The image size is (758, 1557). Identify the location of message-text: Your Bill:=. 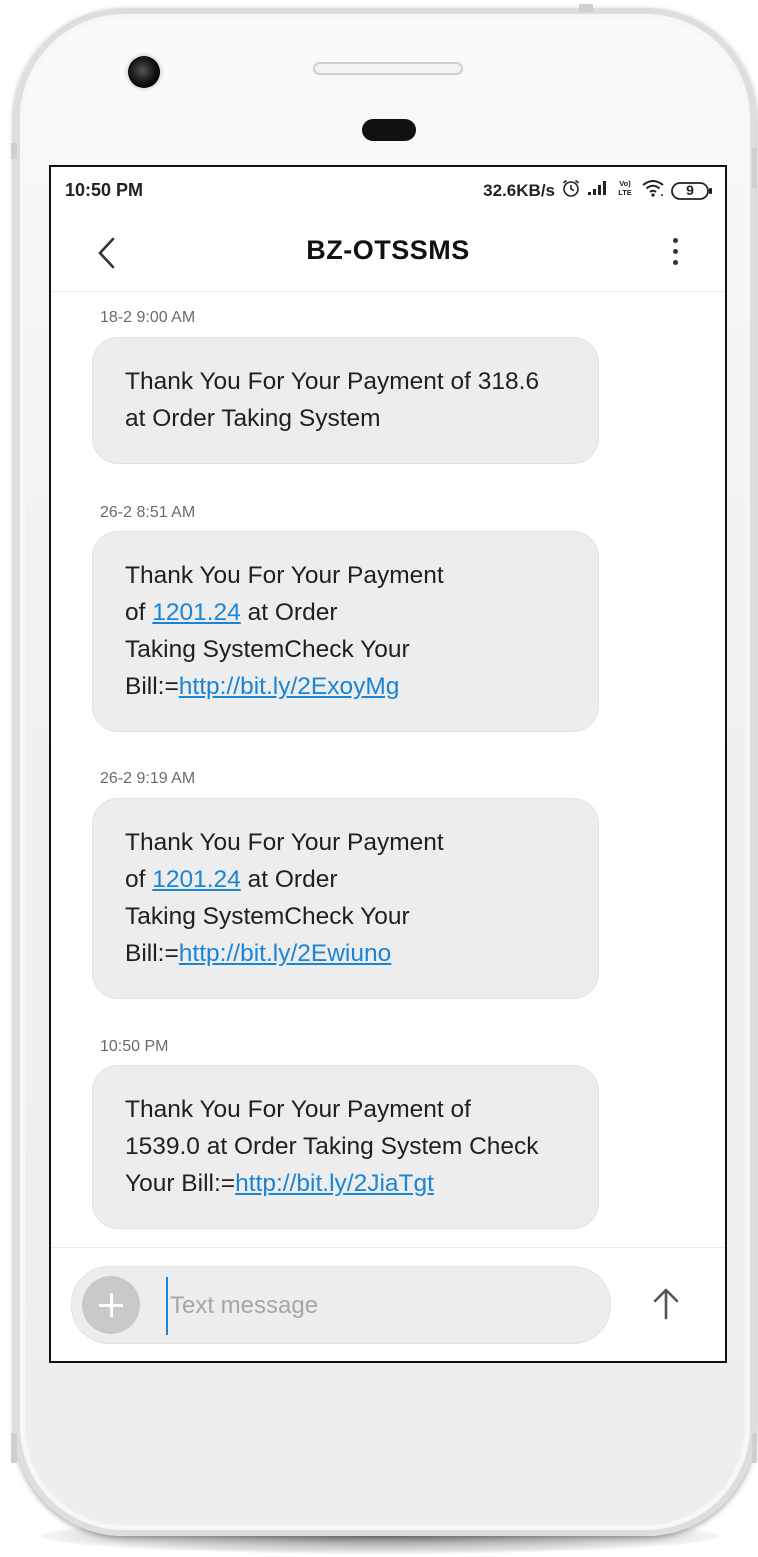
(180, 1183).